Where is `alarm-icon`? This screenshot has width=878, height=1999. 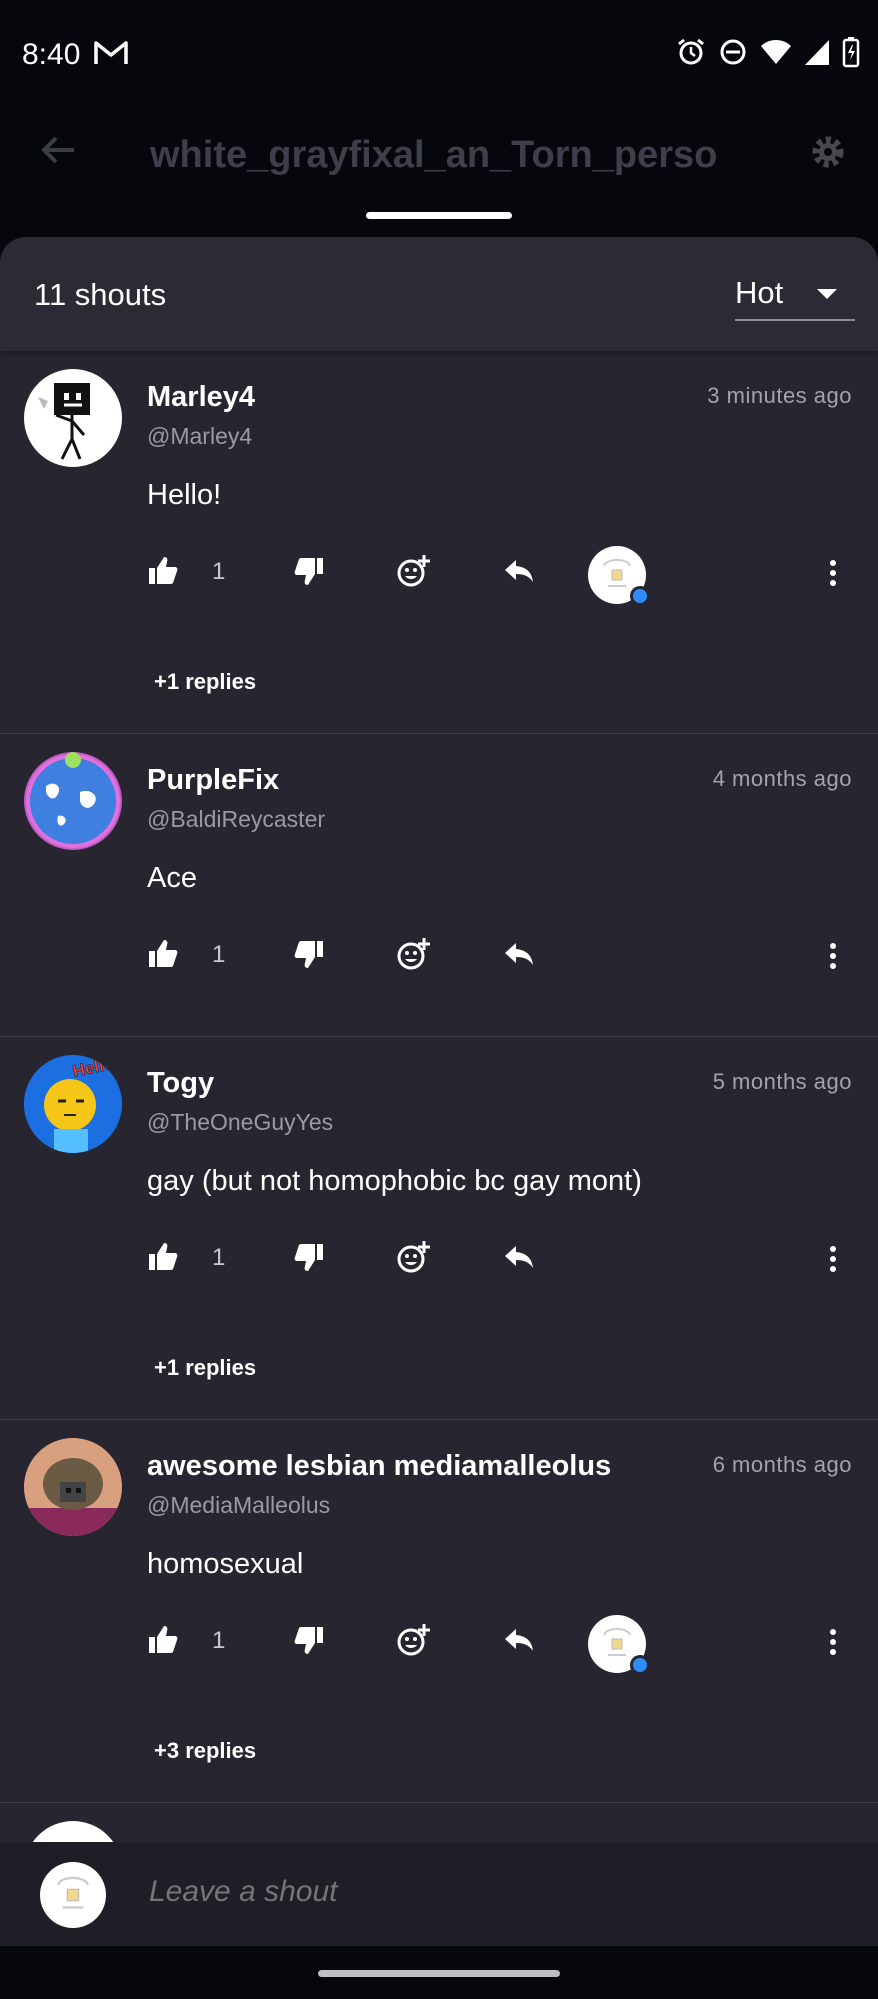
alarm-icon is located at coordinates (691, 51).